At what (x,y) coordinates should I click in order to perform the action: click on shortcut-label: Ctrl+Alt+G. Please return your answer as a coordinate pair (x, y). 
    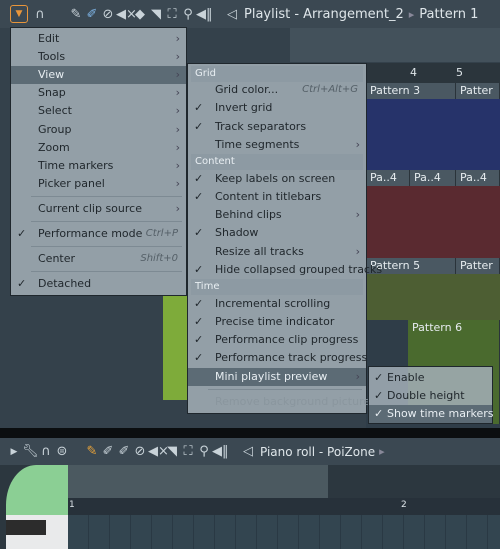
    Looking at the image, I should click on (330, 89).